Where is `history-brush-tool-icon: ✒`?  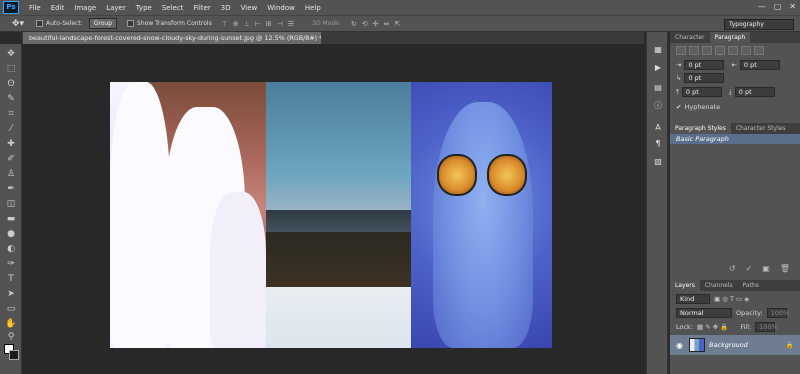
history-brush-tool-icon: ✒ is located at coordinates (11, 189).